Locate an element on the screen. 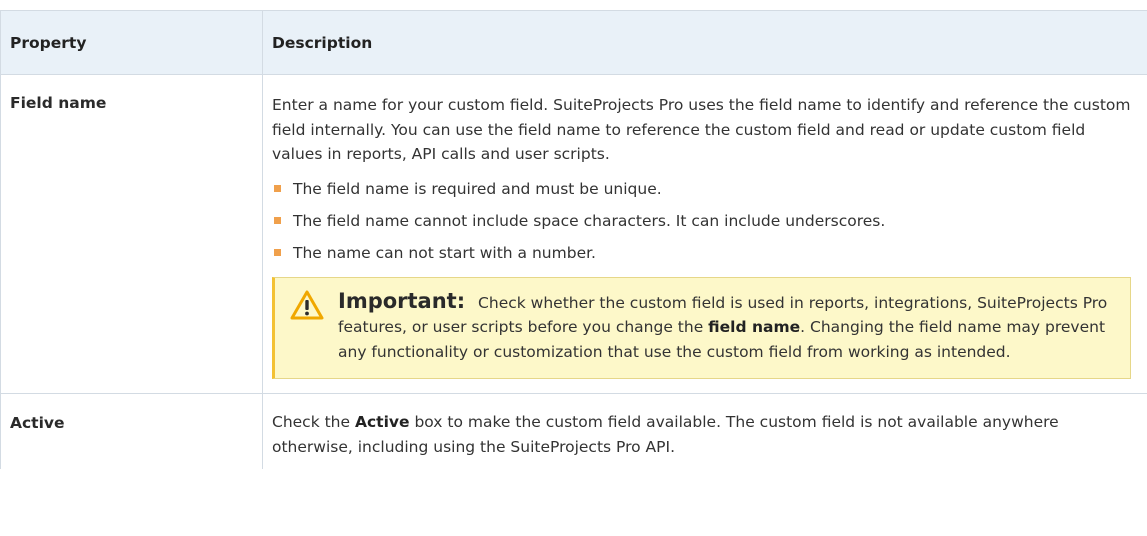  header-property: Property is located at coordinates (132, 42).